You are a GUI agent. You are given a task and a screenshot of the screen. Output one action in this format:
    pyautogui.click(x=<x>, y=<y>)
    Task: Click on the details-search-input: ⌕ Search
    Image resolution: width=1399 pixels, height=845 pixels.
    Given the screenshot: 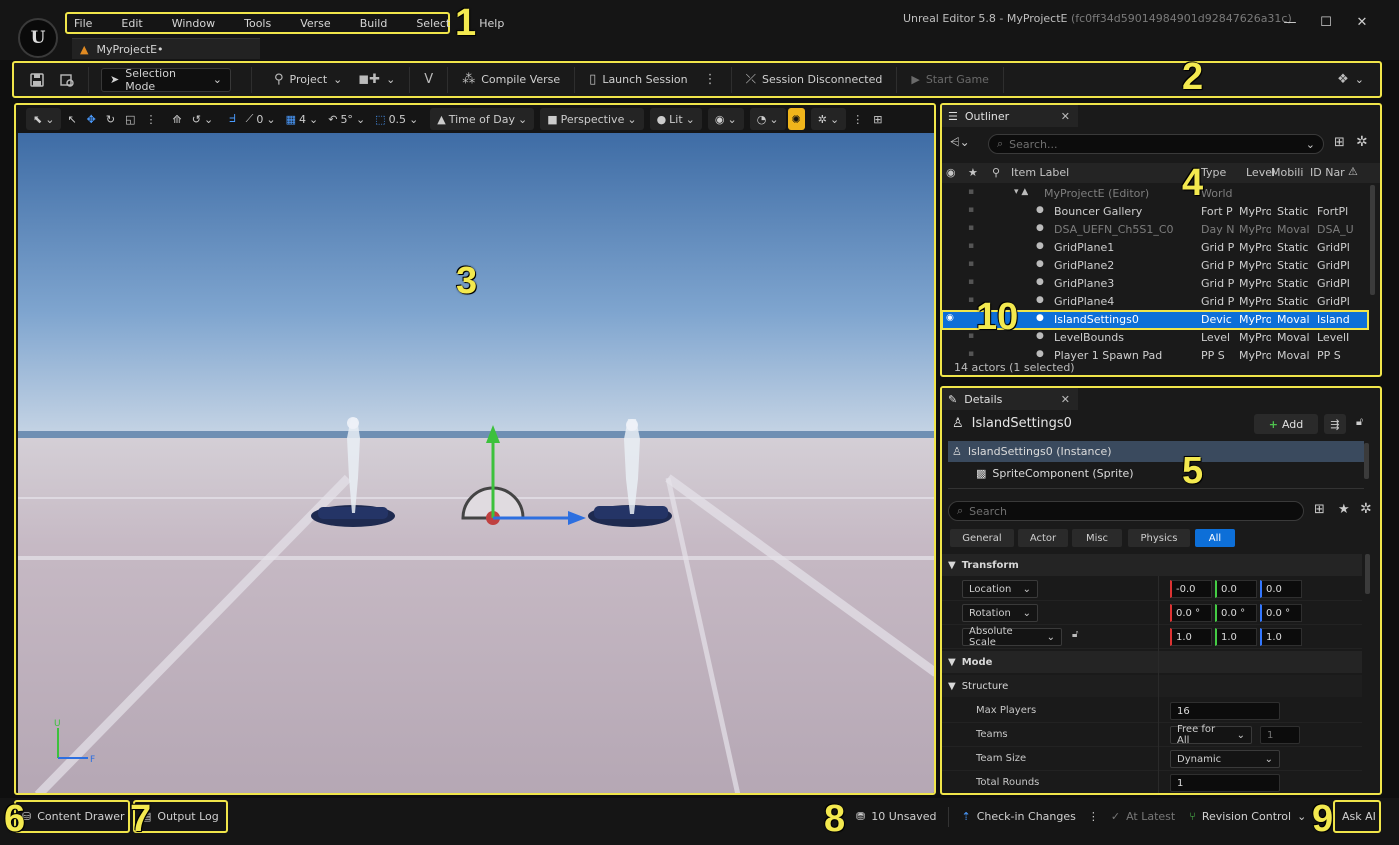 What is the action you would take?
    pyautogui.click(x=1126, y=511)
    